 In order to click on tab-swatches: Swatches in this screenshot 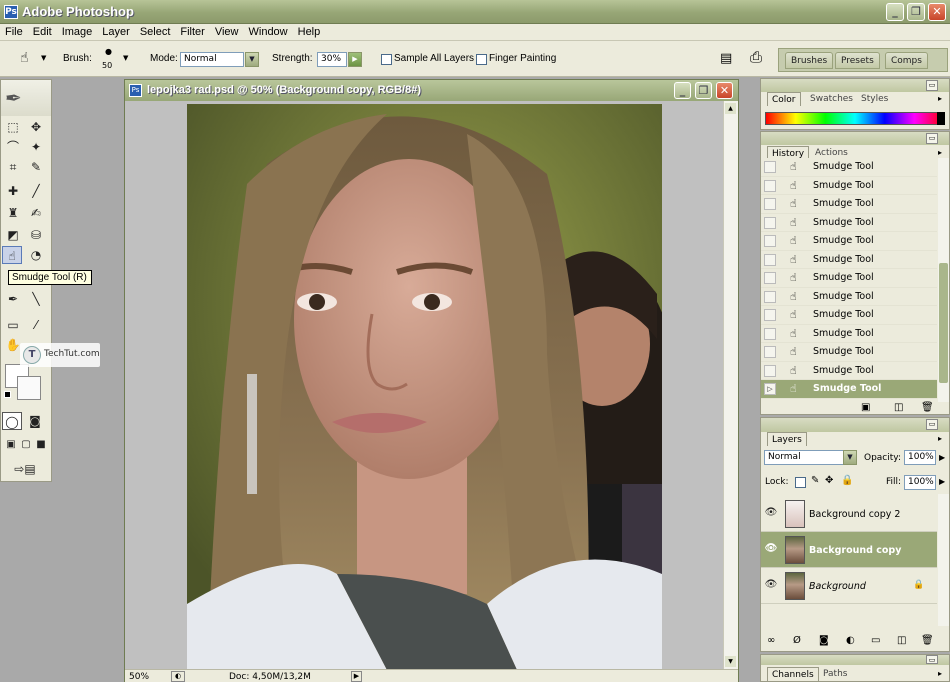, I will do `click(831, 99)`.